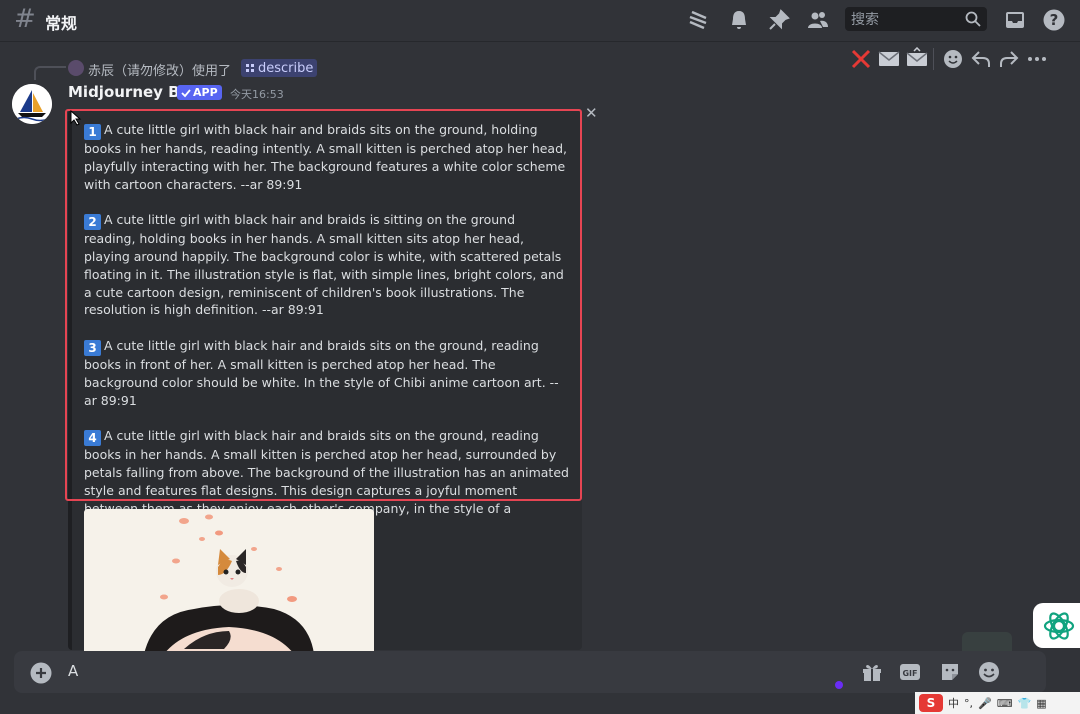 The image size is (1080, 714). Describe the element at coordinates (530, 672) in the screenshot. I see `message-composer` at that location.